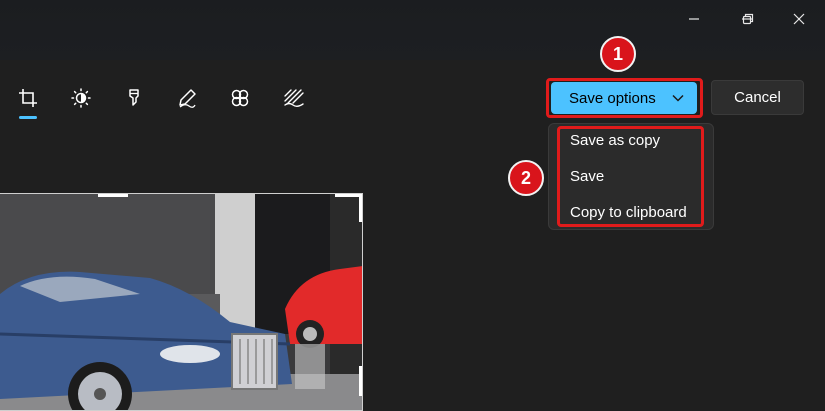  I want to click on brightness-icon, so click(81, 98).